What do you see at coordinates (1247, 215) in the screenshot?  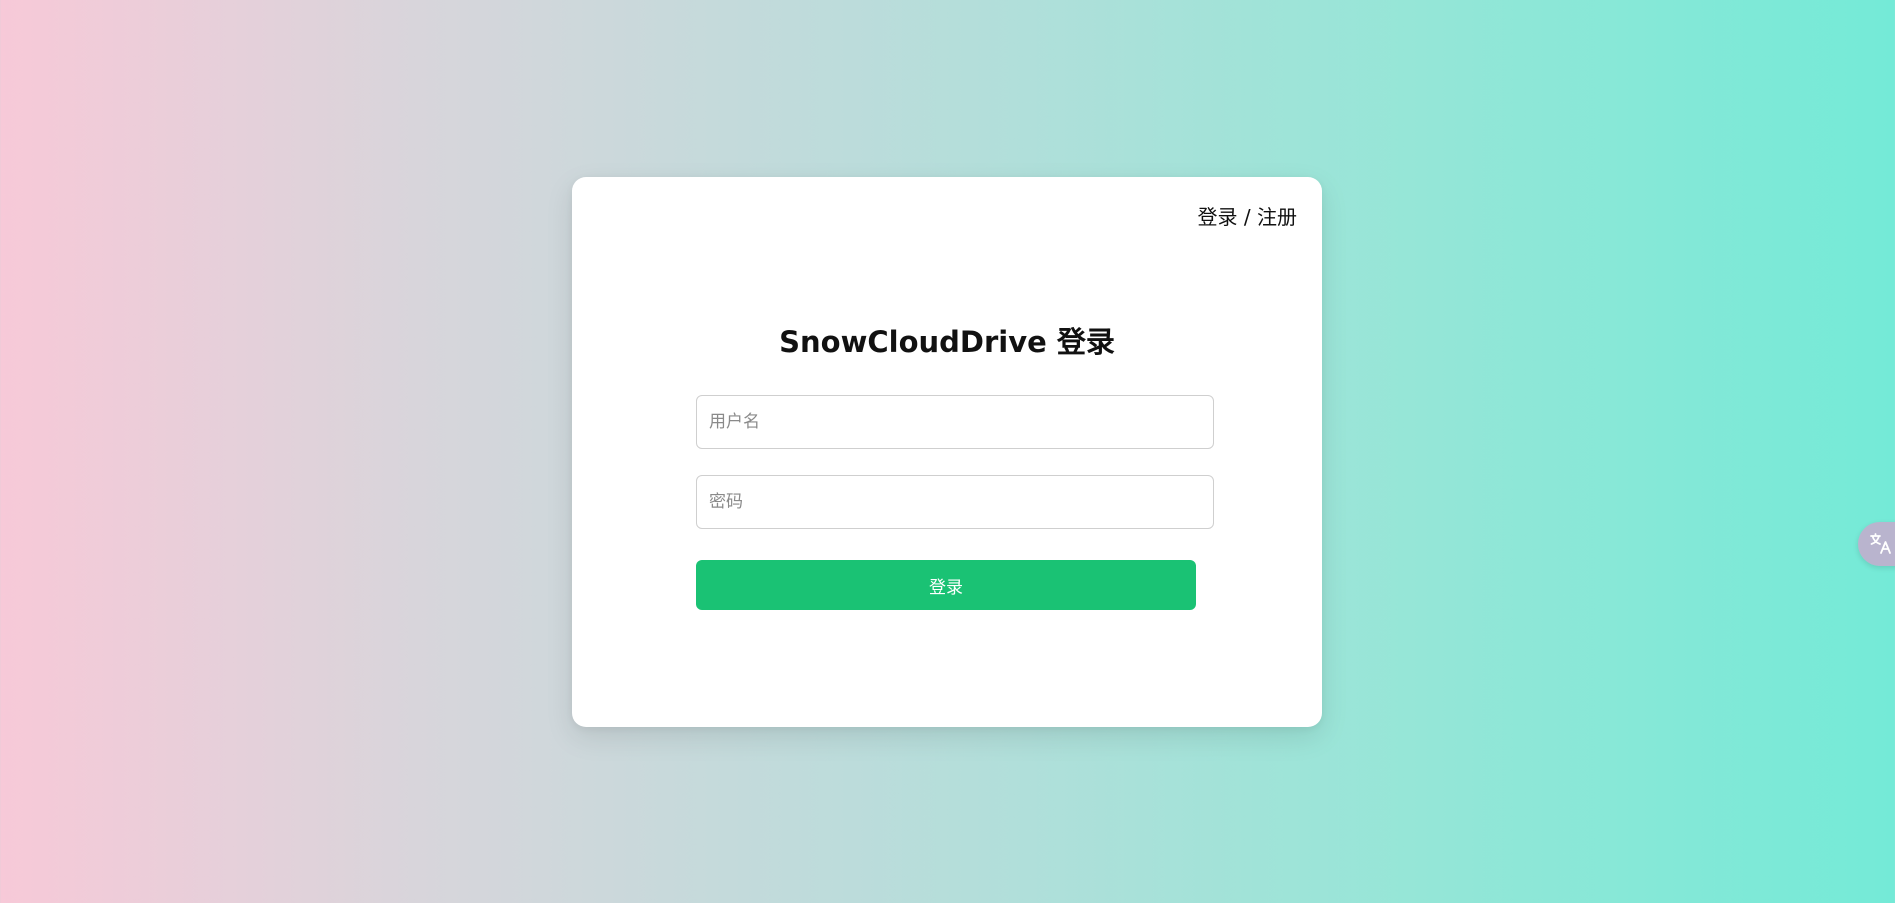 I see `login-register-toggle-link: 登录 / 注册` at bounding box center [1247, 215].